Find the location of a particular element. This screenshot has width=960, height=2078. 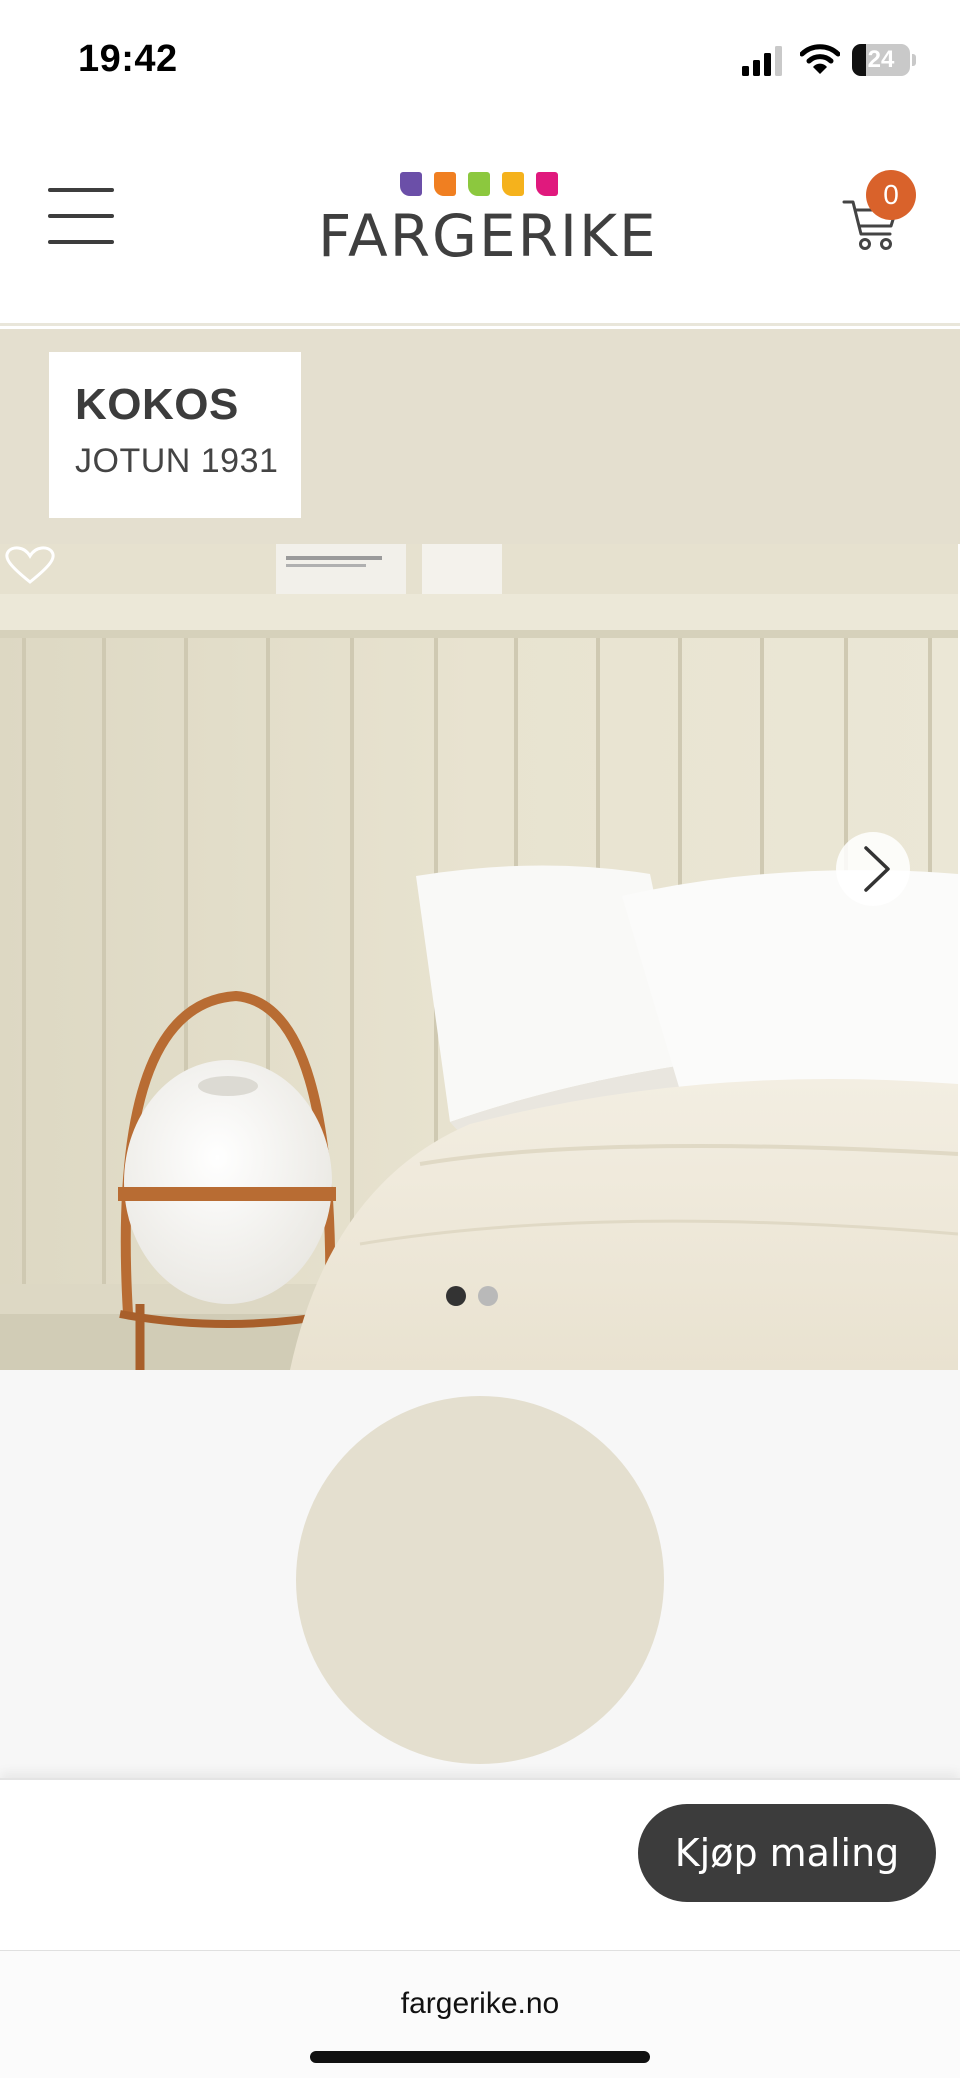

buy-bar: Kjøp maling is located at coordinates (480, 1864).